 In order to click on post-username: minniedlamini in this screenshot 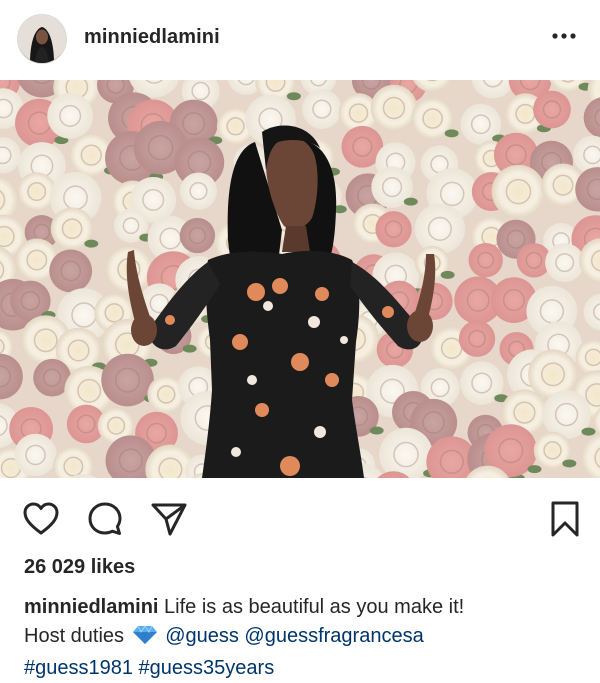, I will do `click(152, 37)`.